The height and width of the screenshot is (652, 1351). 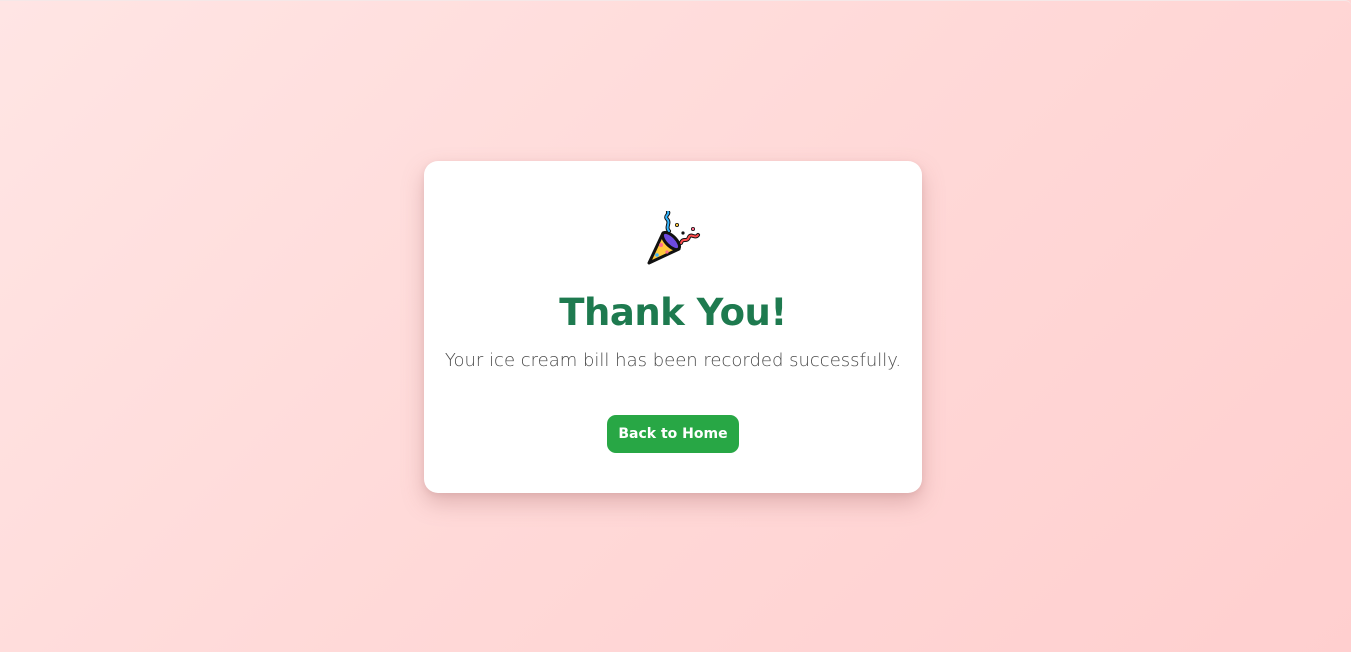 I want to click on party-popper-icon-container, so click(x=673, y=240).